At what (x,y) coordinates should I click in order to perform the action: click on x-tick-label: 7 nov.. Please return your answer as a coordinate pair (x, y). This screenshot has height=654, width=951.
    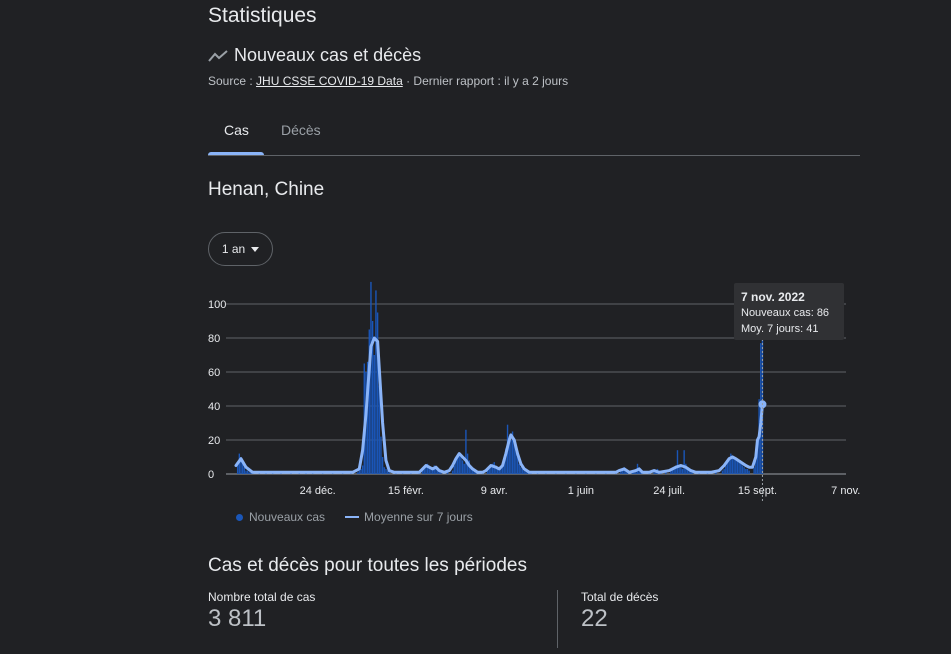
    Looking at the image, I should click on (845, 491).